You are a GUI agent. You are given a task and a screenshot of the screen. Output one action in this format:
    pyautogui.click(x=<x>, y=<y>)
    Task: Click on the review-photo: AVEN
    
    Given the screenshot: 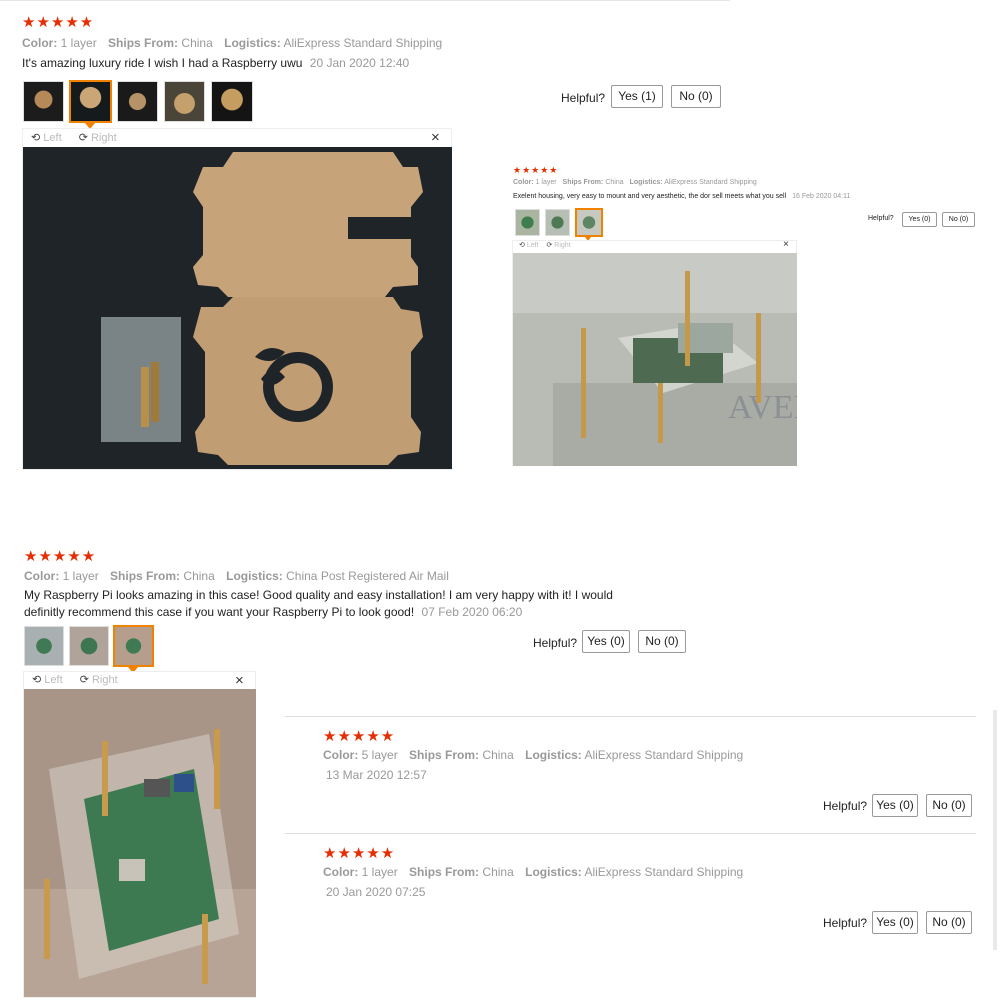 What is the action you would take?
    pyautogui.click(x=655, y=359)
    